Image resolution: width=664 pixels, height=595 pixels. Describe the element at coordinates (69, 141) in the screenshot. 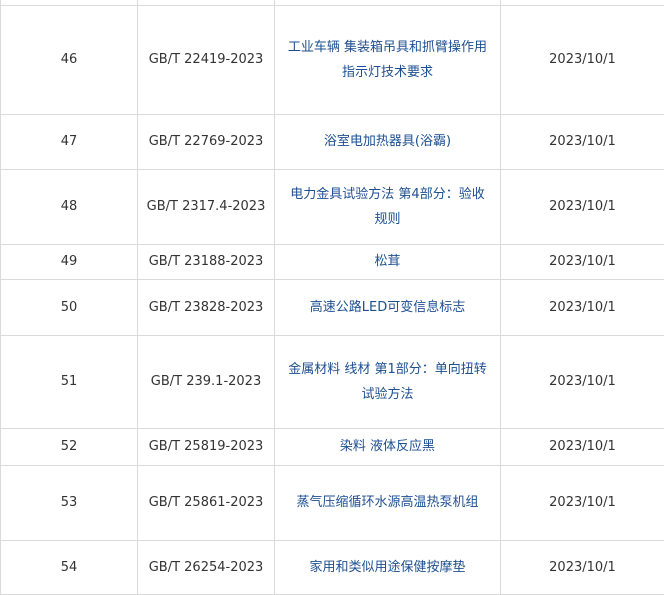

I see `seq-cell: 47` at that location.